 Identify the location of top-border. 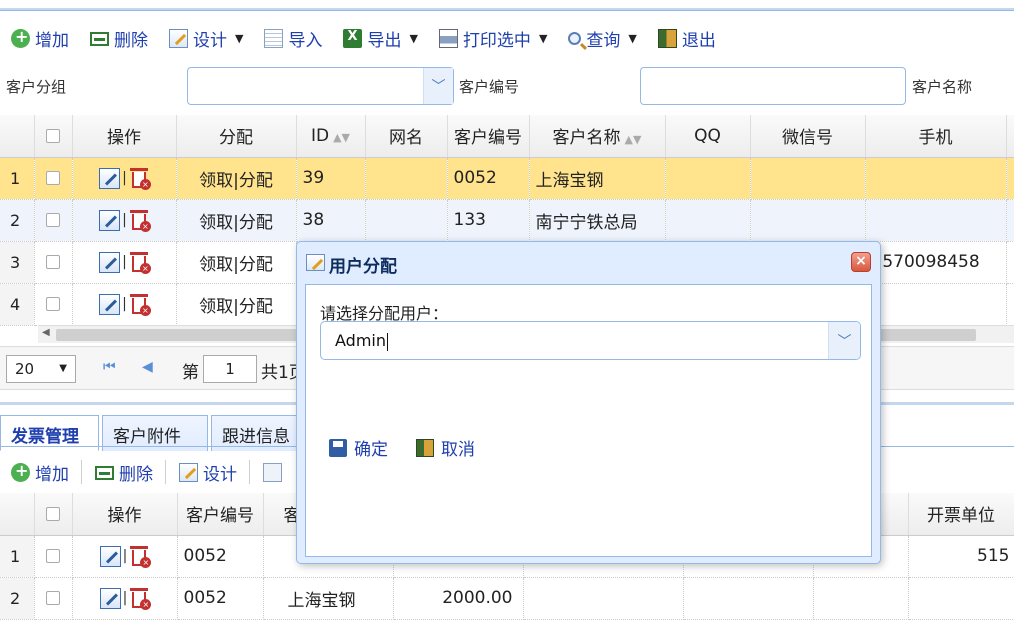
(507, 9).